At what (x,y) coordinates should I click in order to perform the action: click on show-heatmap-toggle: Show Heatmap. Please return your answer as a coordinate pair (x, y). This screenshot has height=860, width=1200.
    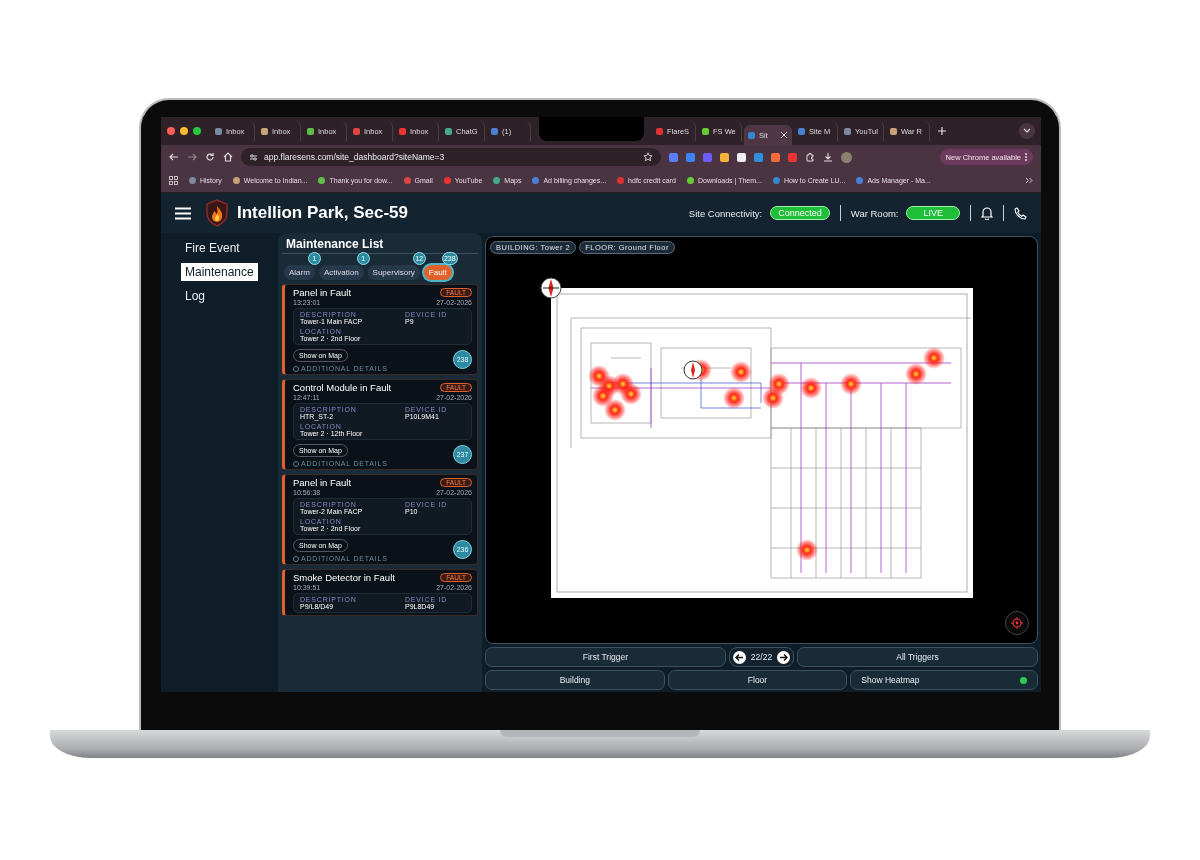
    Looking at the image, I should click on (944, 680).